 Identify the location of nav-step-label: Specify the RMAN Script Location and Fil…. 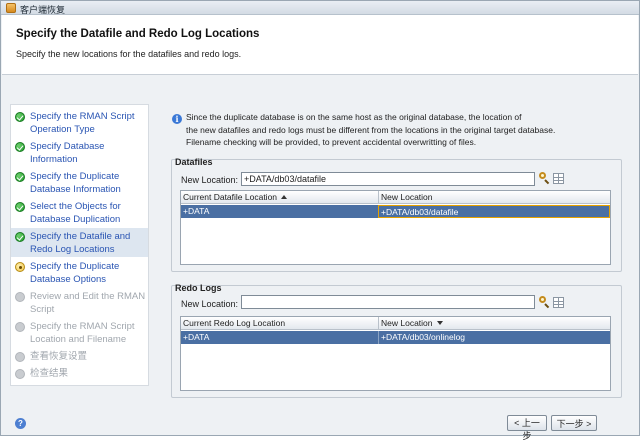
(82, 333).